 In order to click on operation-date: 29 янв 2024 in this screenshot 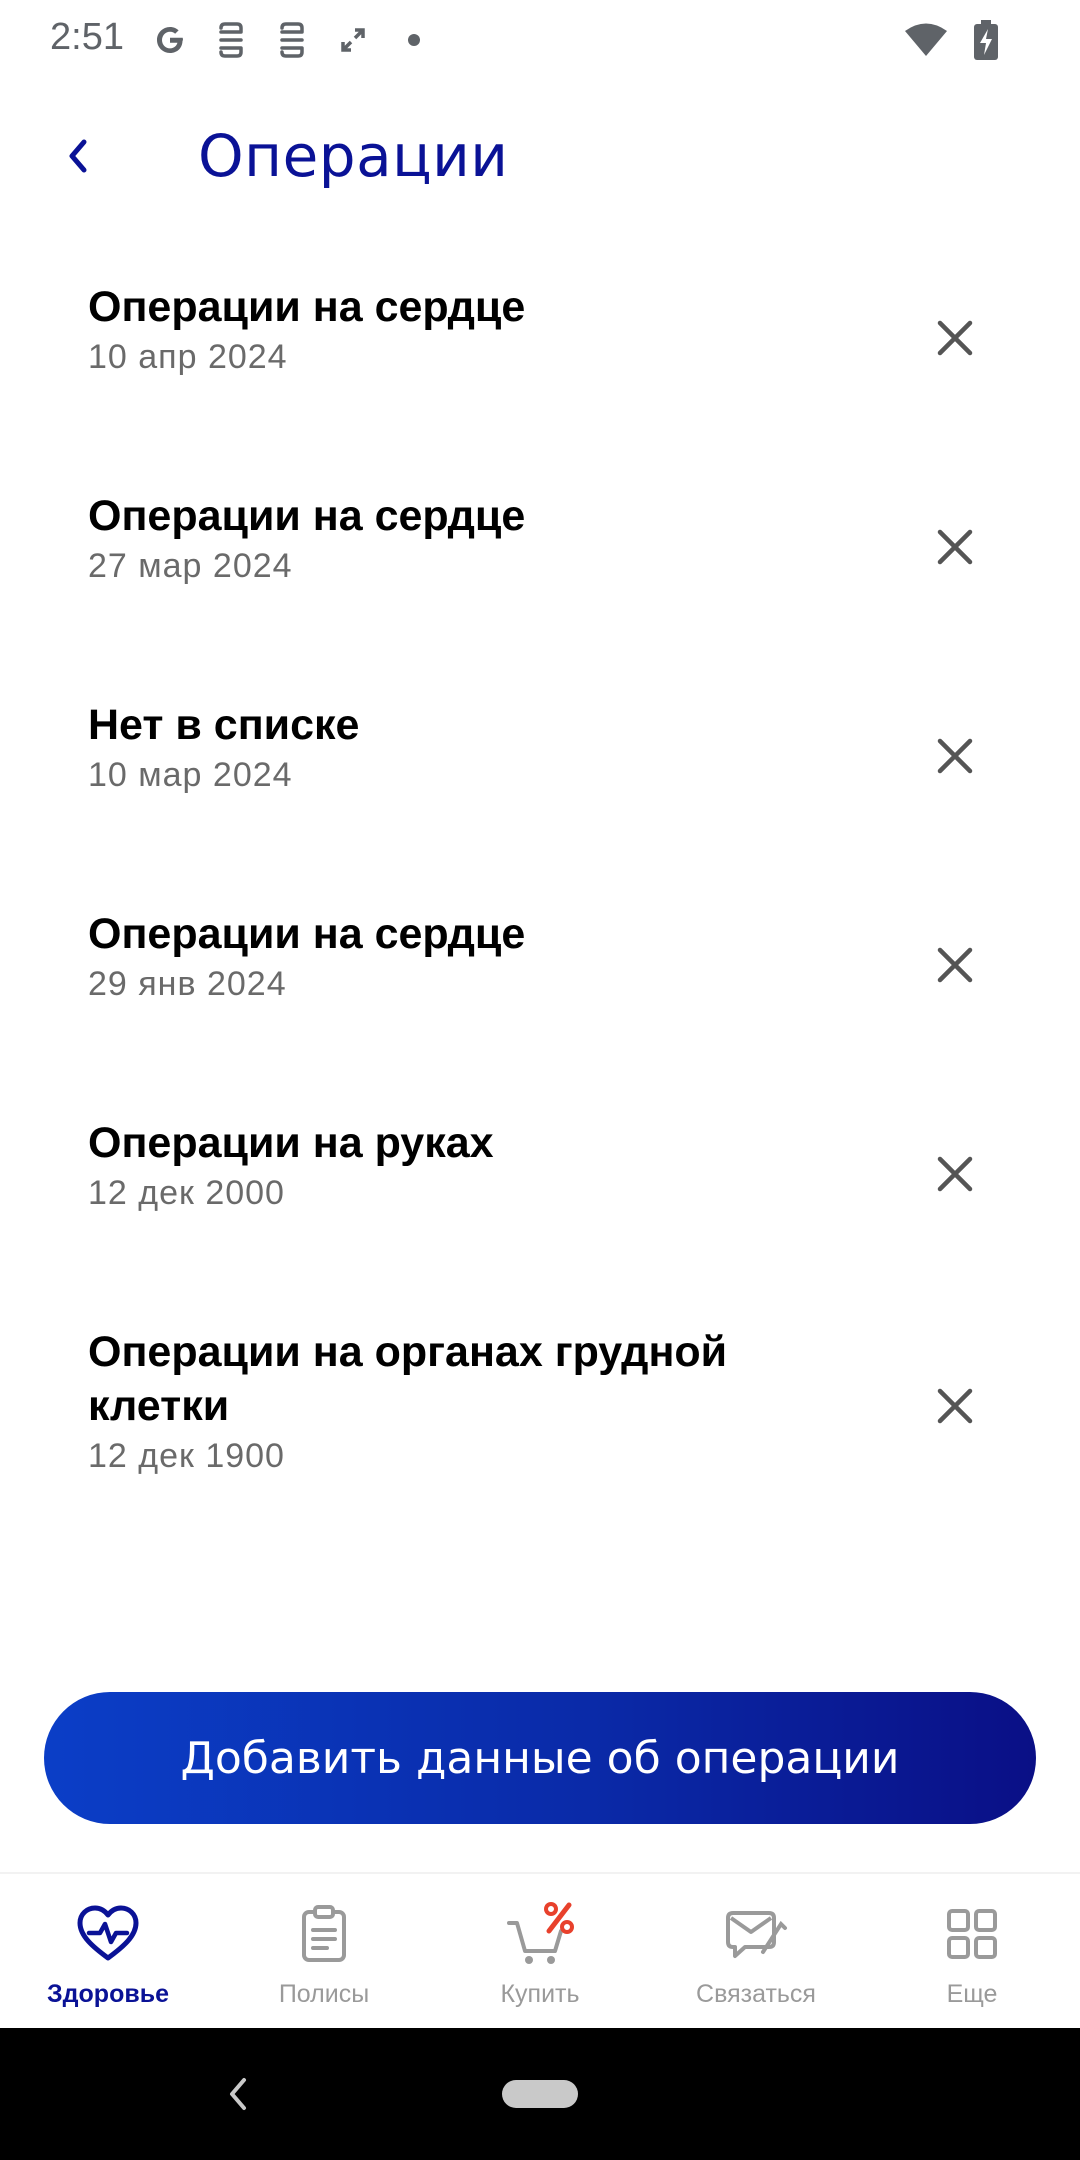, I will do `click(187, 984)`.